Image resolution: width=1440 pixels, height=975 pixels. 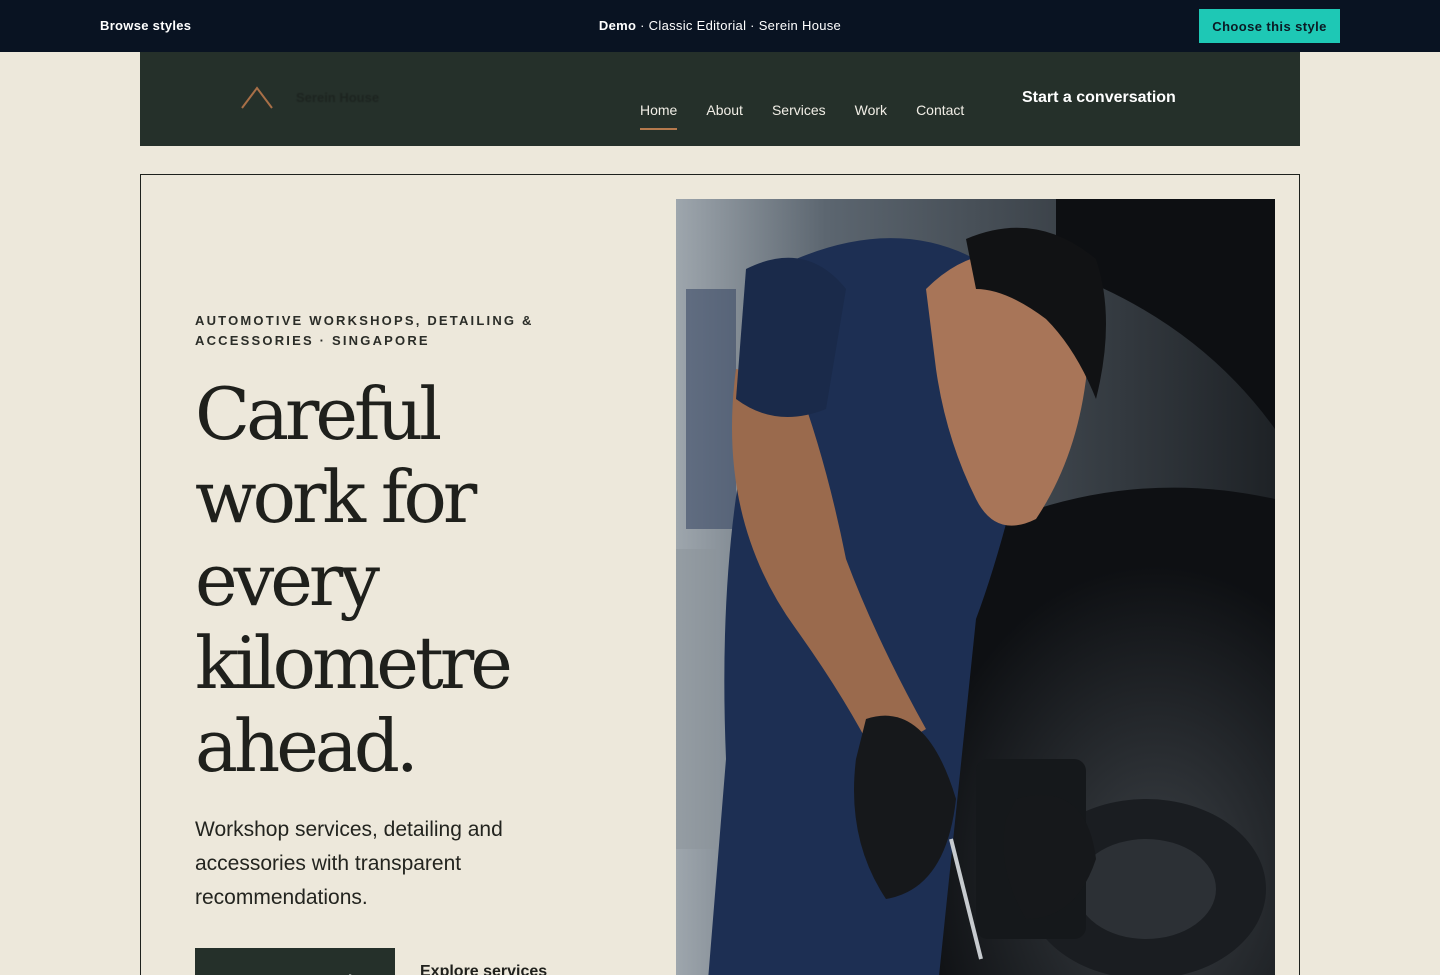 What do you see at coordinates (739, 25) in the screenshot?
I see `demo-style-name: · Classic Editorial · Serein House` at bounding box center [739, 25].